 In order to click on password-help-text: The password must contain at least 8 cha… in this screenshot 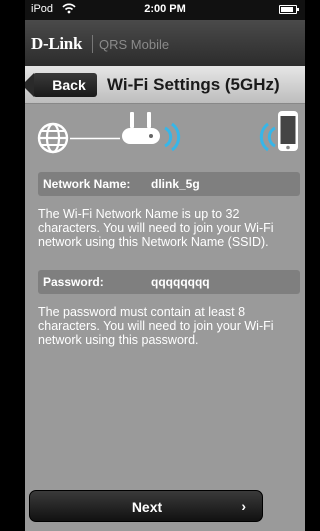, I will do `click(156, 326)`.